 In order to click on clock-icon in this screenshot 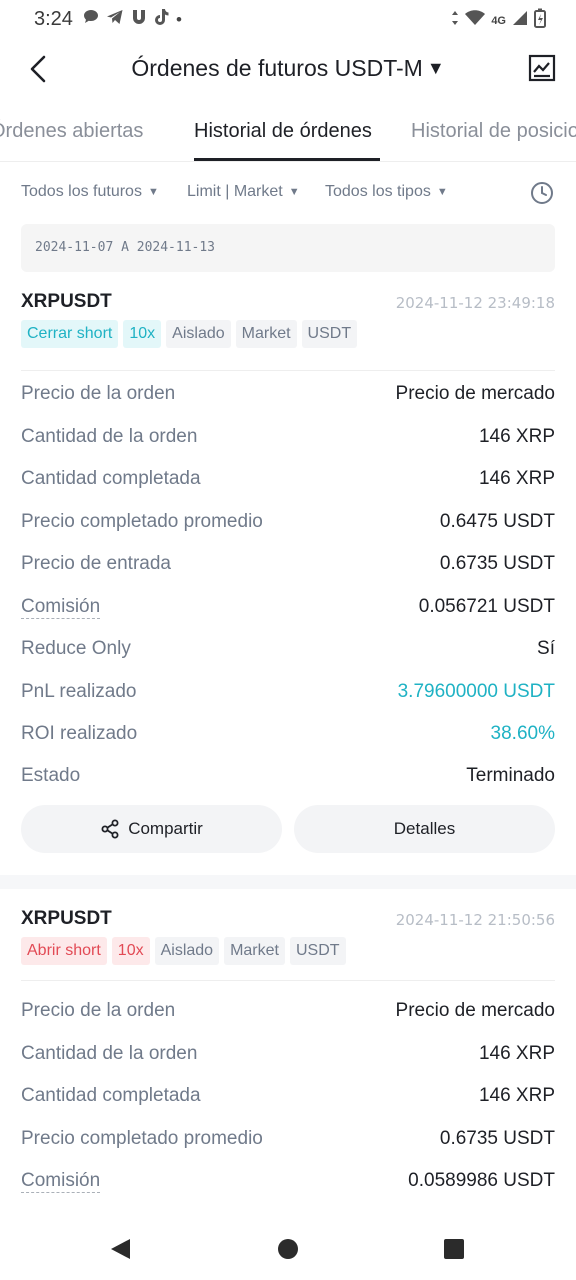, I will do `click(542, 193)`.